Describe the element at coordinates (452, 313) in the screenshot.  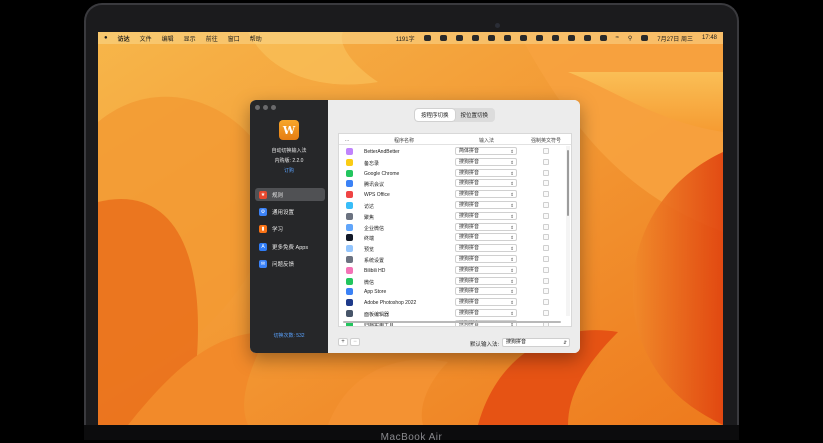
I see `table-row: 面板编辑器 搜狗拼音 ⇕` at that location.